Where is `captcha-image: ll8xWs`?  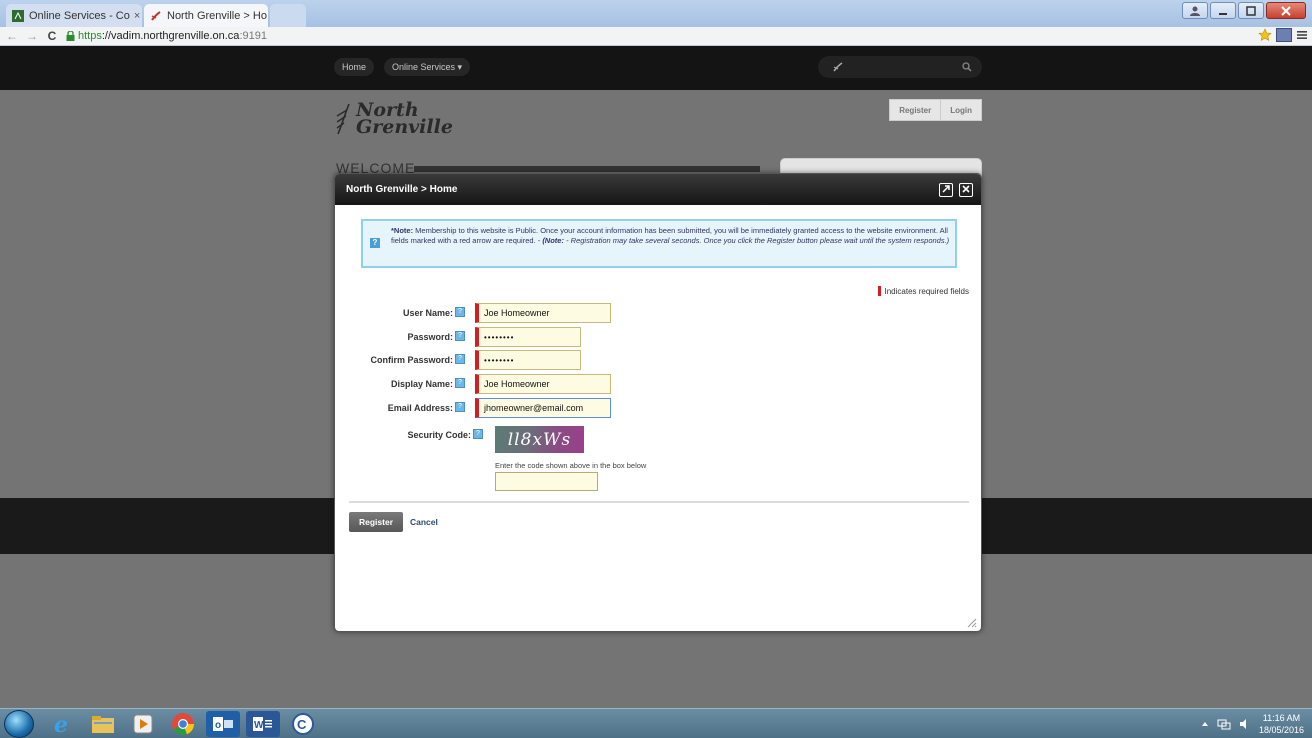 captcha-image: ll8xWs is located at coordinates (539, 439).